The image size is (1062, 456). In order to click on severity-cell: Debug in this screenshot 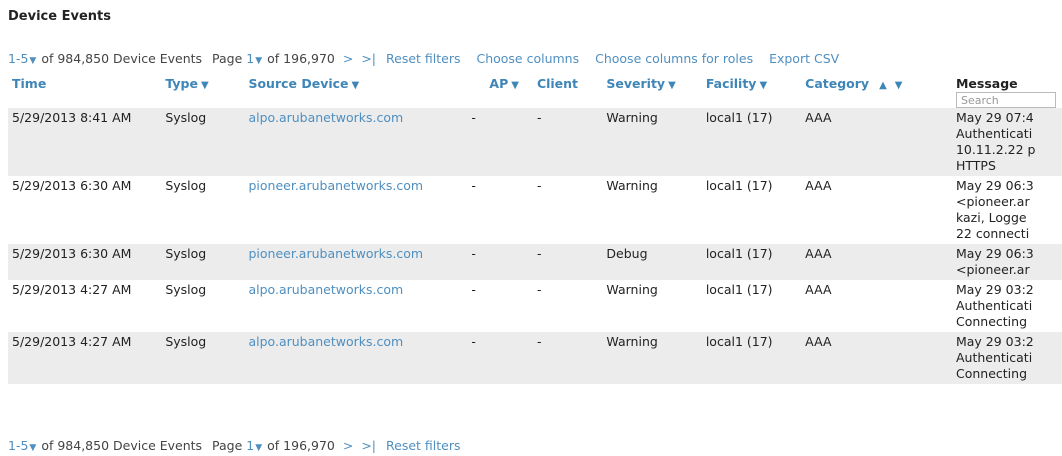, I will do `click(627, 253)`.